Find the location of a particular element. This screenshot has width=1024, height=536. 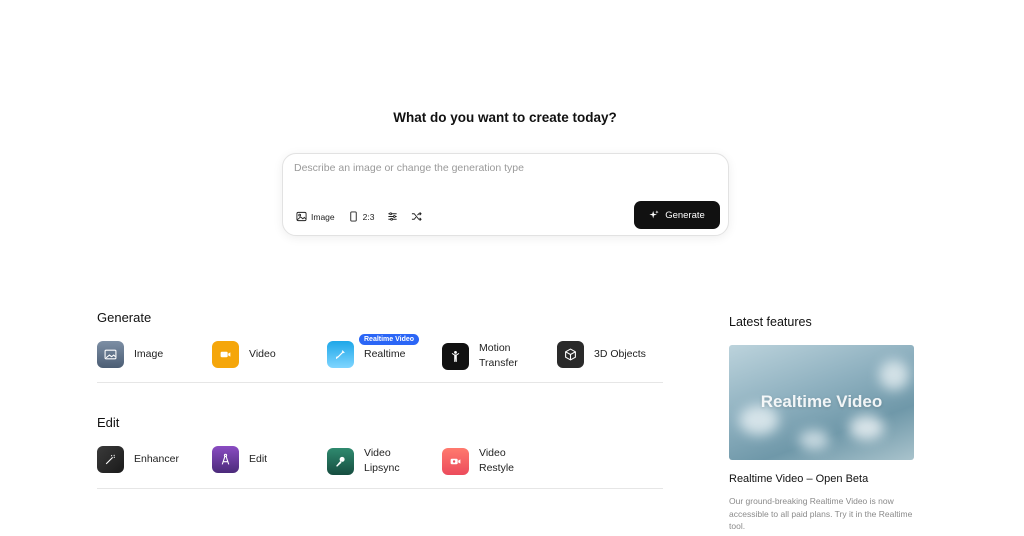

person-icon is located at coordinates (455, 356).